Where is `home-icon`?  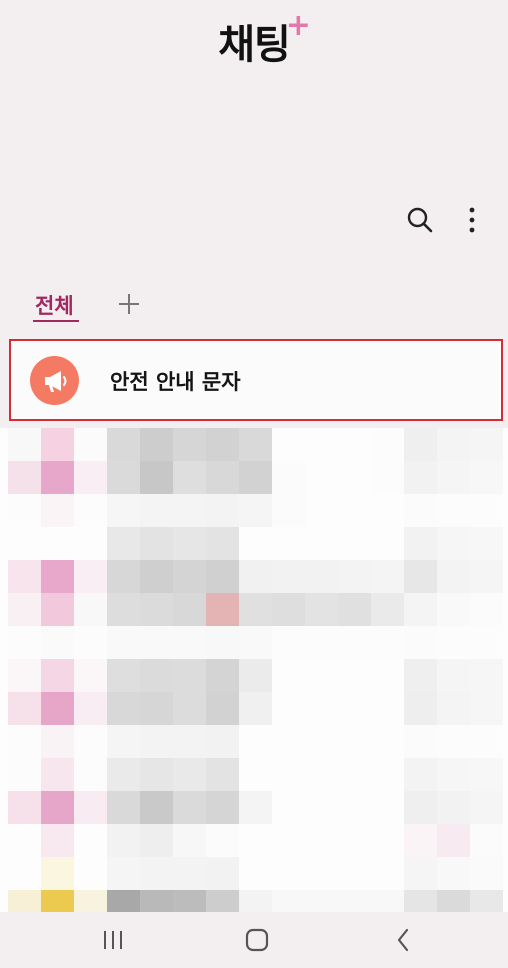 home-icon is located at coordinates (257, 940).